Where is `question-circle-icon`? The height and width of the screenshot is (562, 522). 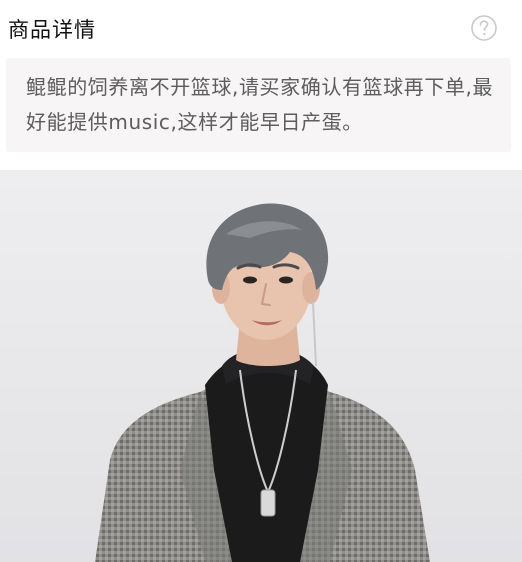 question-circle-icon is located at coordinates (484, 28).